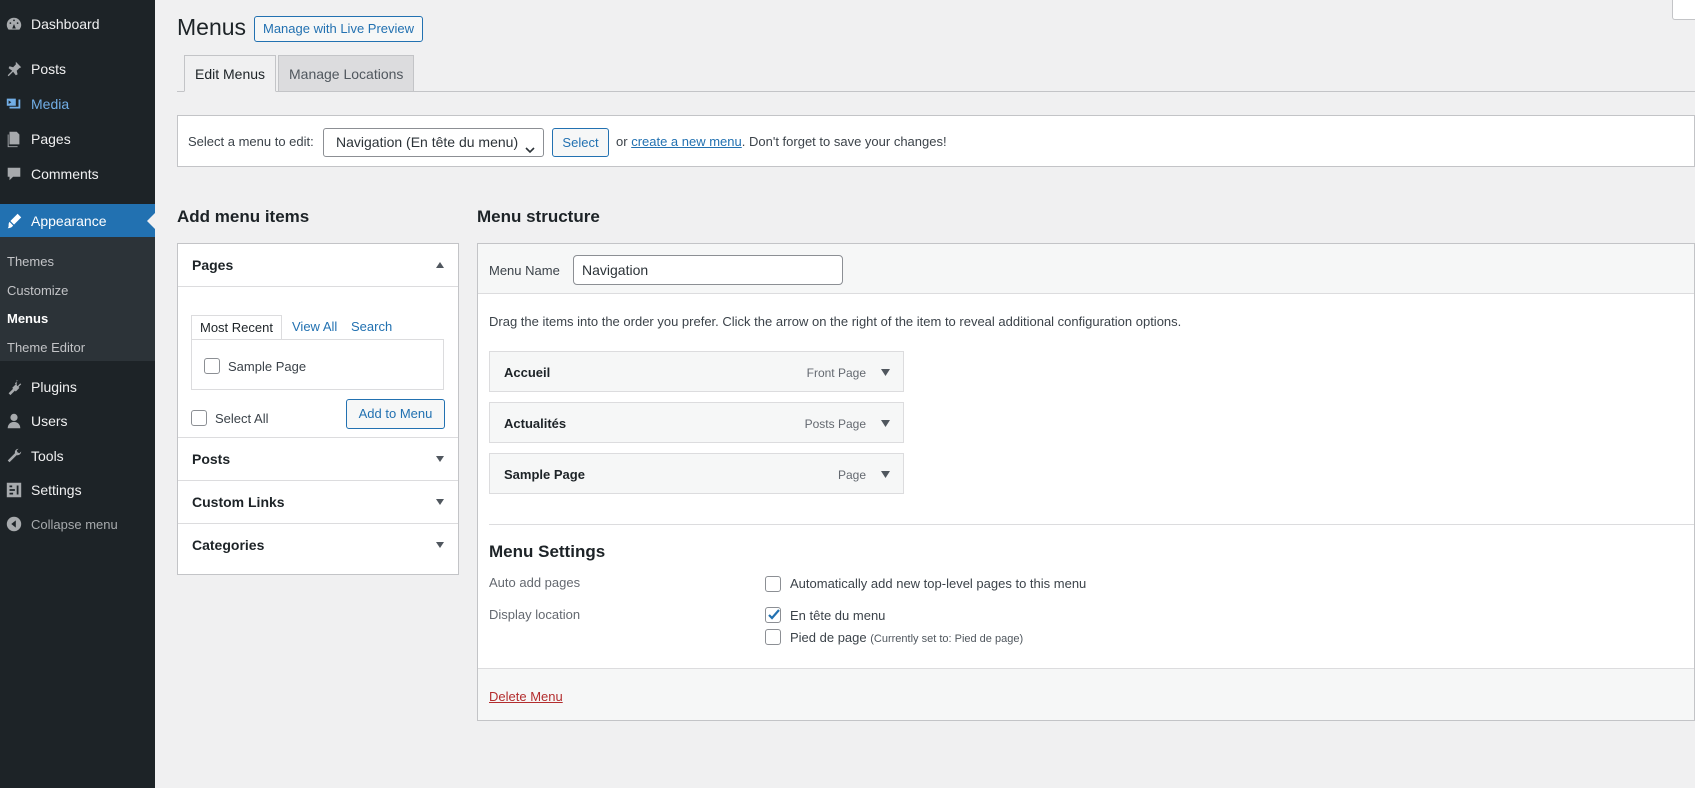 Image resolution: width=1695 pixels, height=788 pixels. I want to click on menu-name-bar: Menu Name Navigation, so click(1086, 269).